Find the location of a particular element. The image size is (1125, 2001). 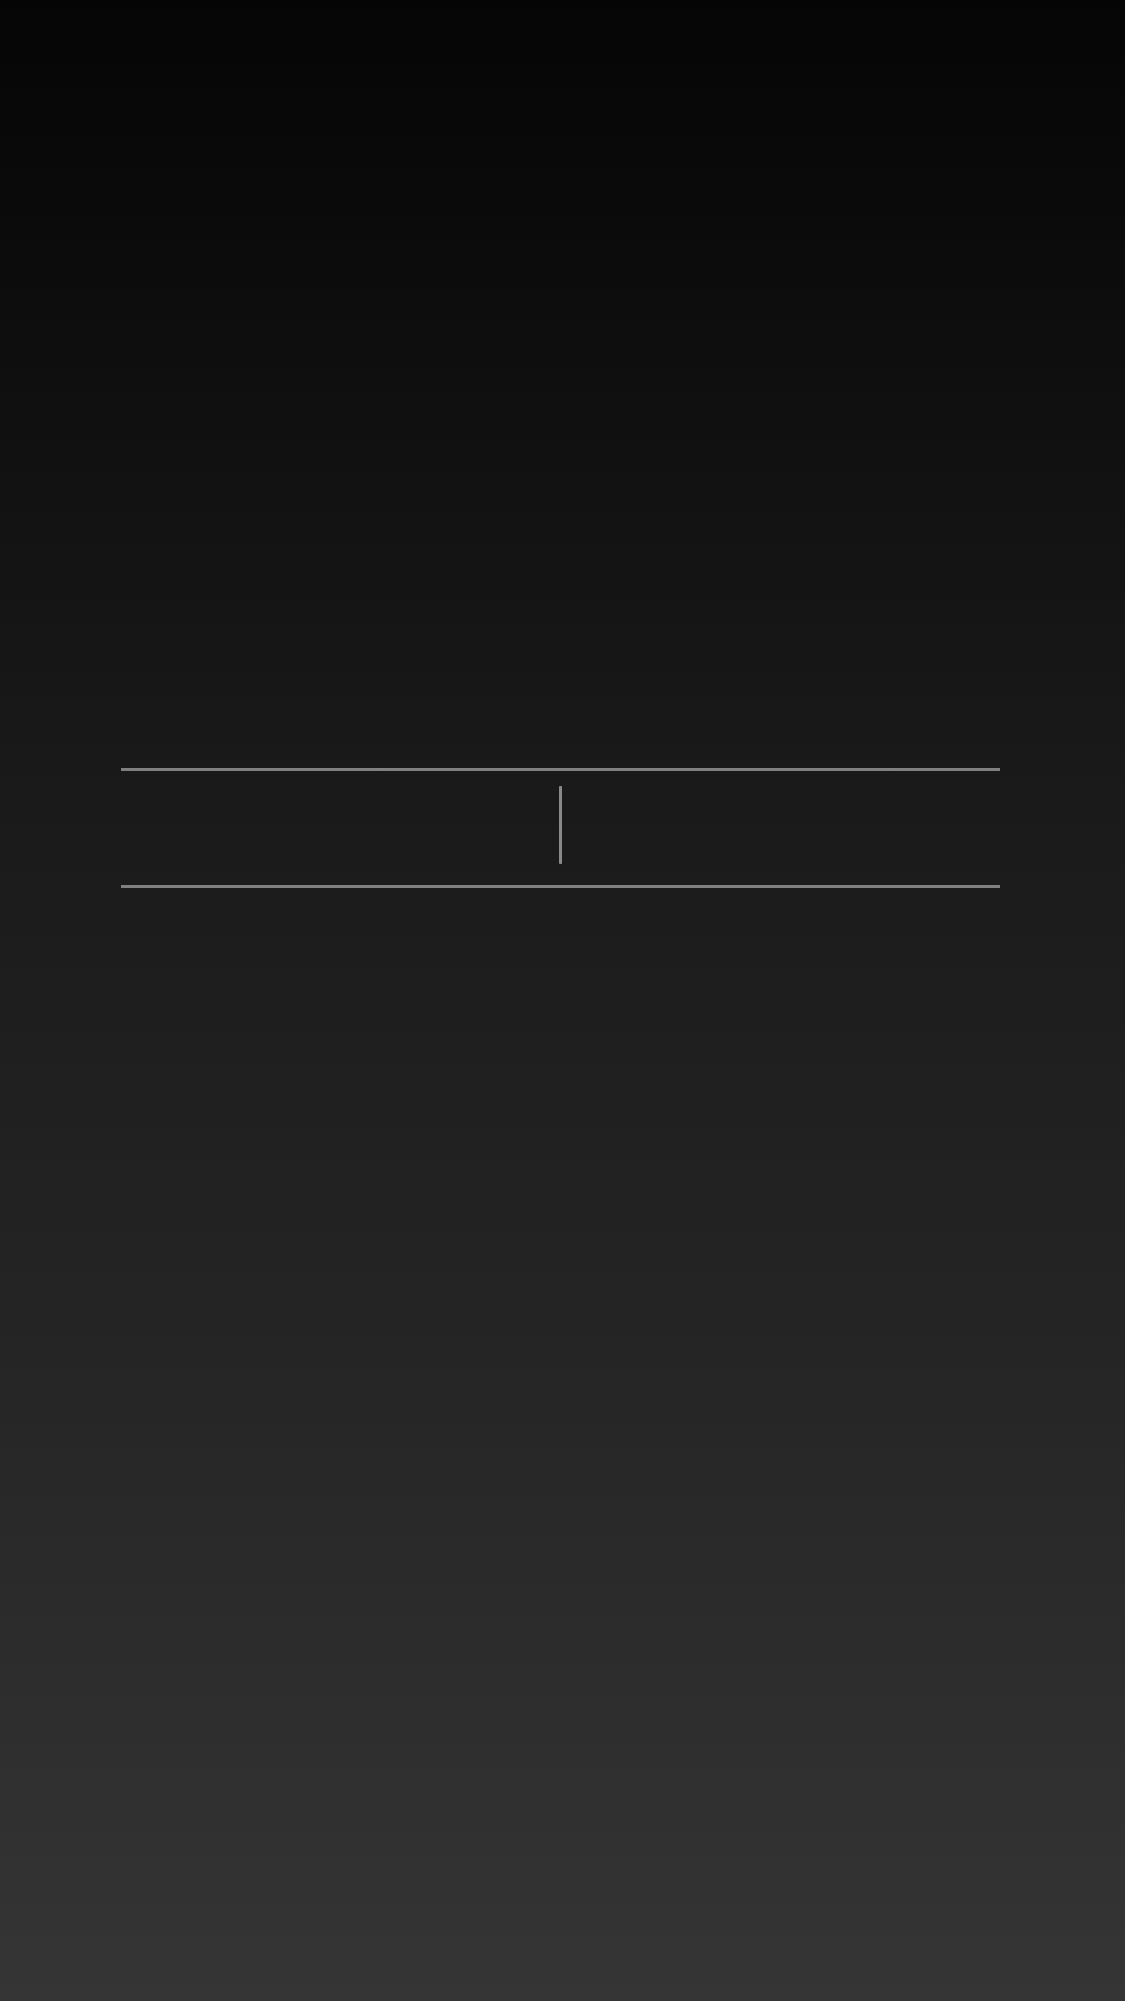

text-cursor is located at coordinates (560, 825).